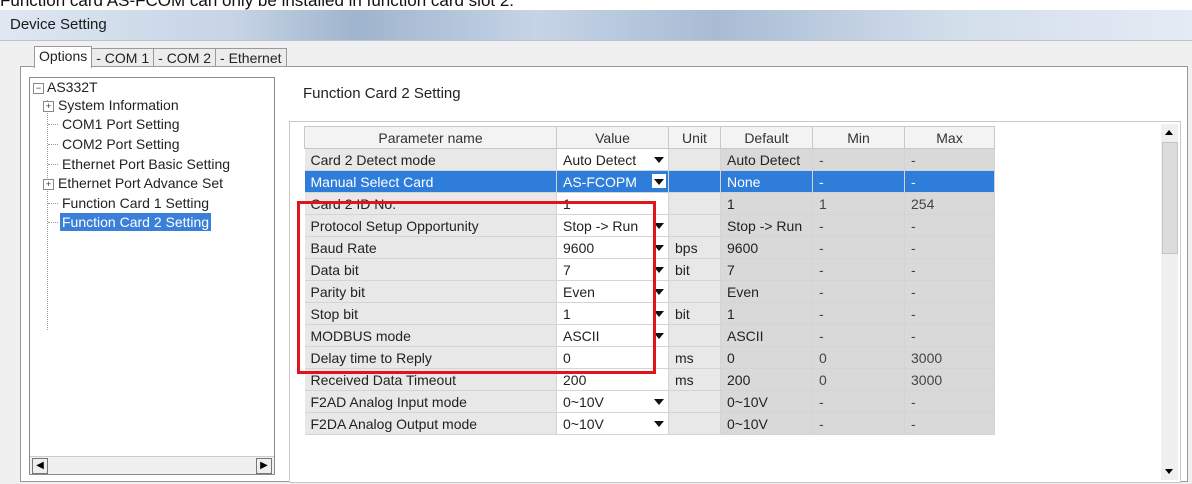 This screenshot has width=1192, height=484. What do you see at coordinates (185, 58) in the screenshot?
I see `tab-com2: - COM 2` at bounding box center [185, 58].